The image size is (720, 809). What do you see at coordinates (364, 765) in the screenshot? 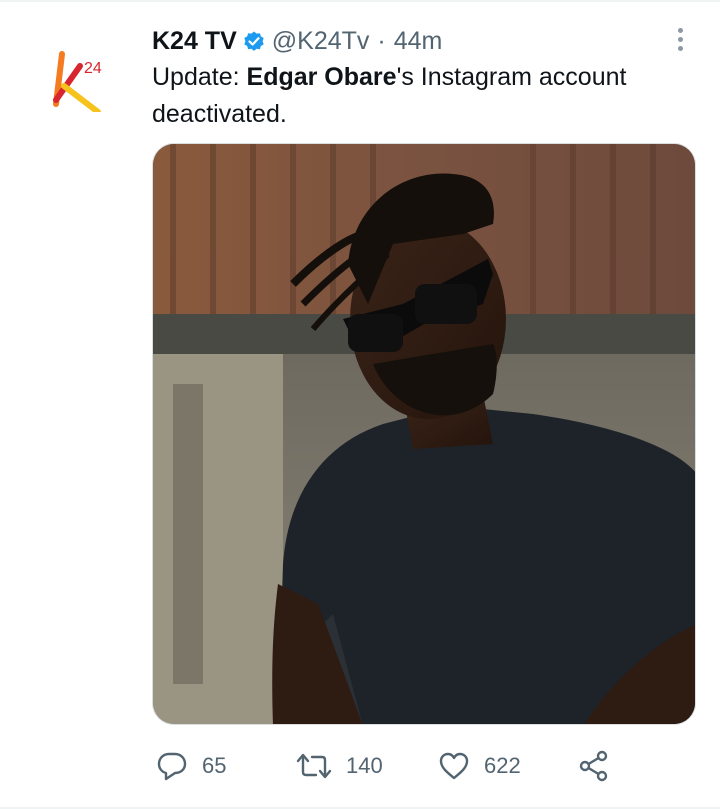
I see `retweet-count: 140` at bounding box center [364, 765].